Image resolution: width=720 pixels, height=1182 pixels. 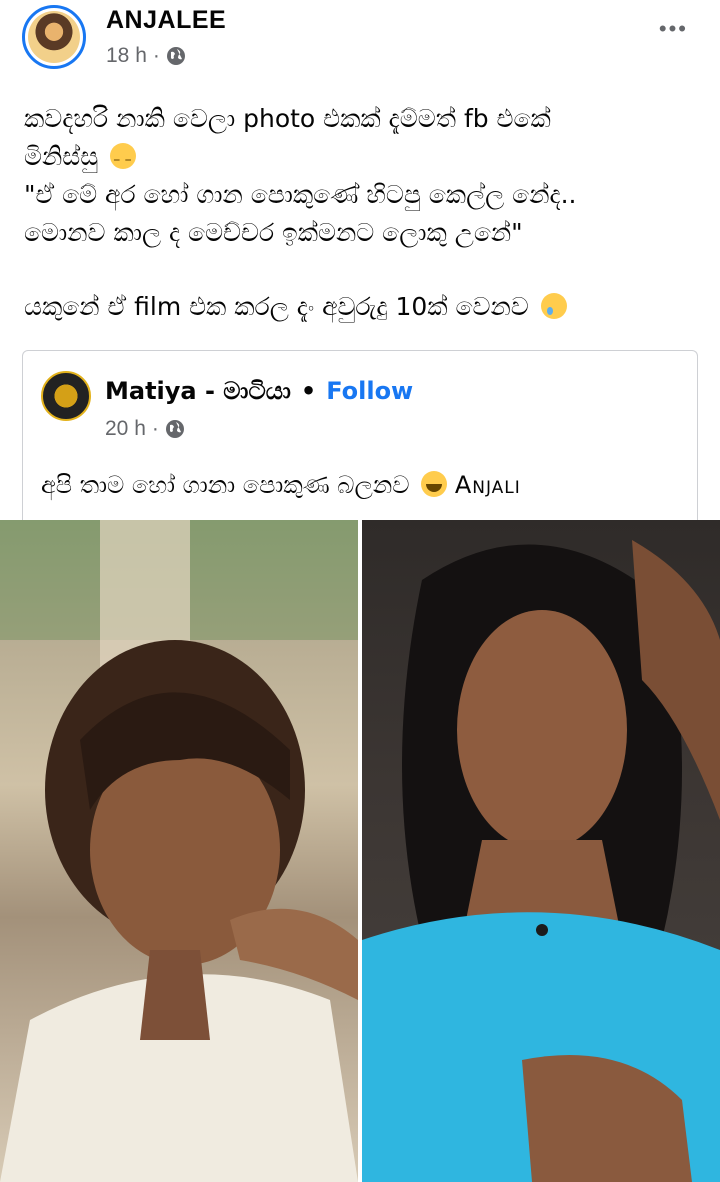 I want to click on post-line-4: මොනව කාල ද මෙච්චර ඉක්මනට ලොකු උනේ", so click(x=273, y=232).